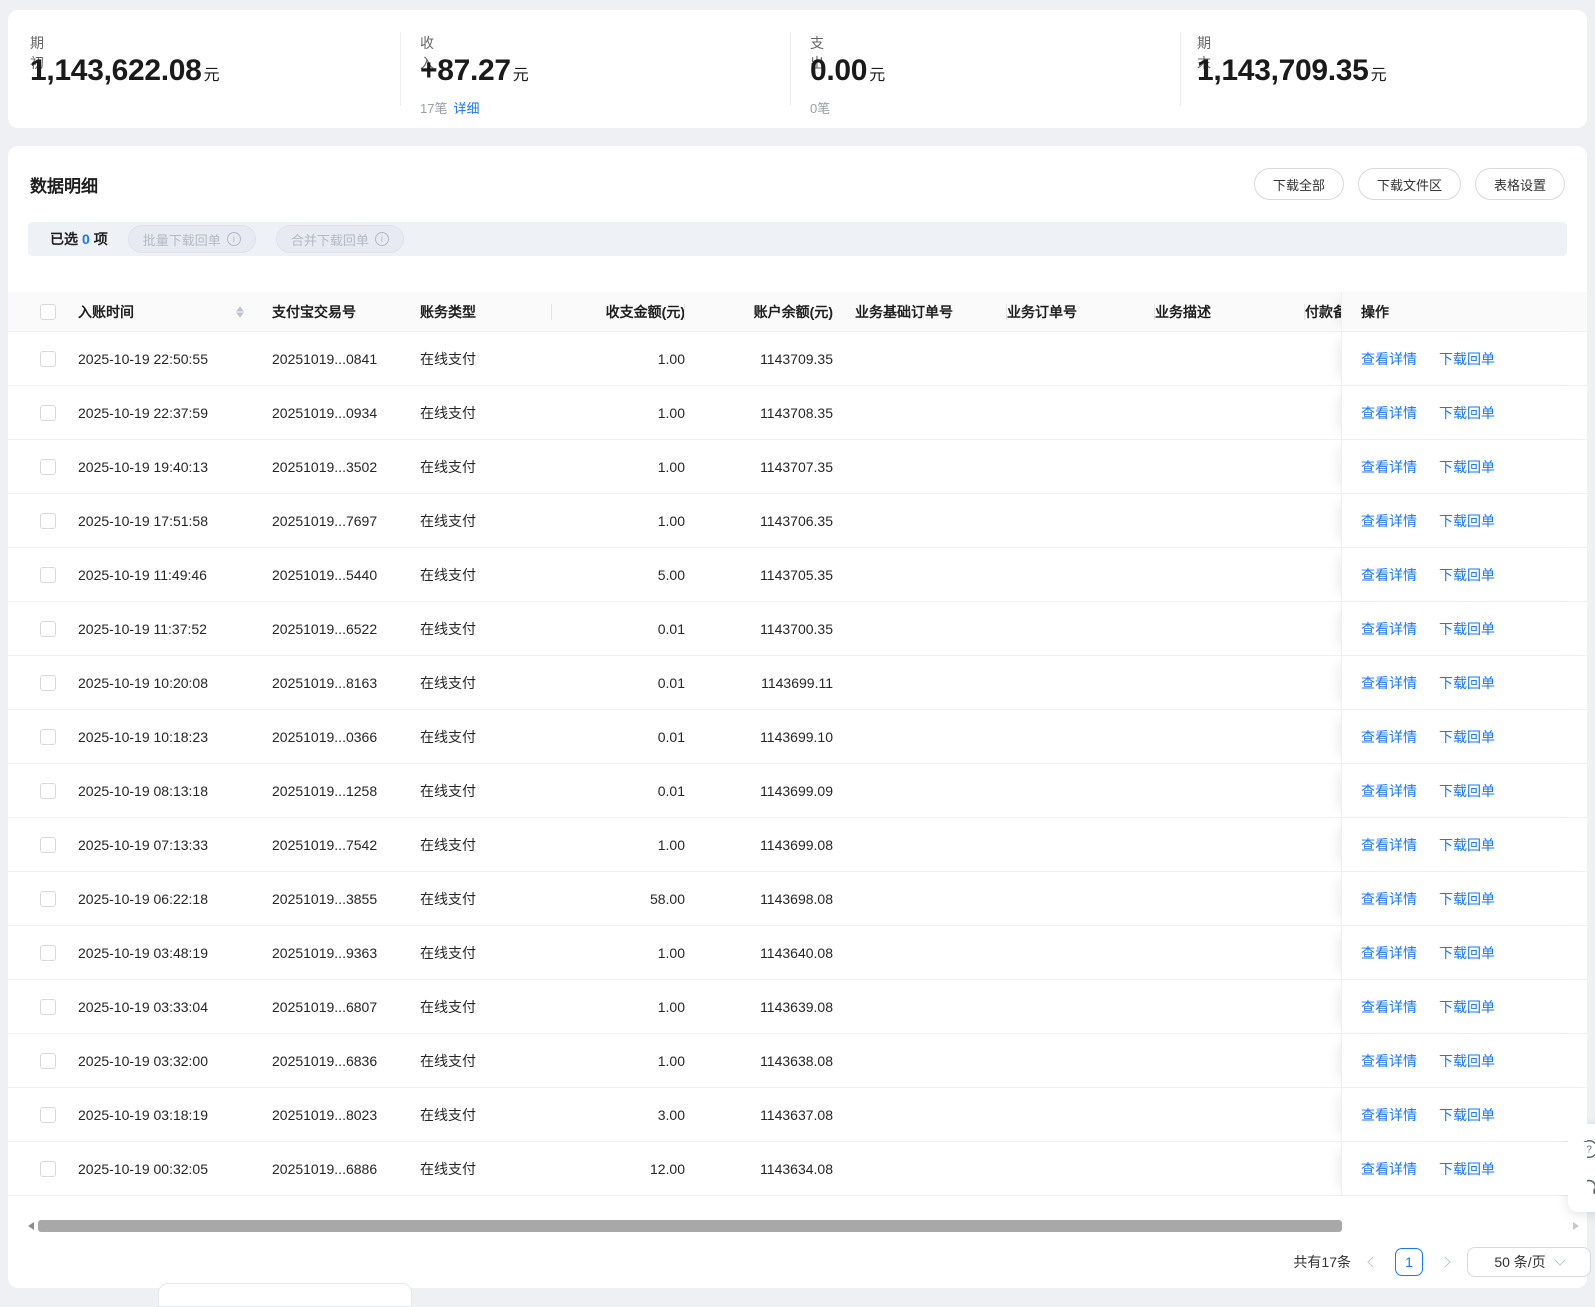 This screenshot has height=1307, width=1595. I want to click on cell-balance: 1143699.11, so click(797, 682).